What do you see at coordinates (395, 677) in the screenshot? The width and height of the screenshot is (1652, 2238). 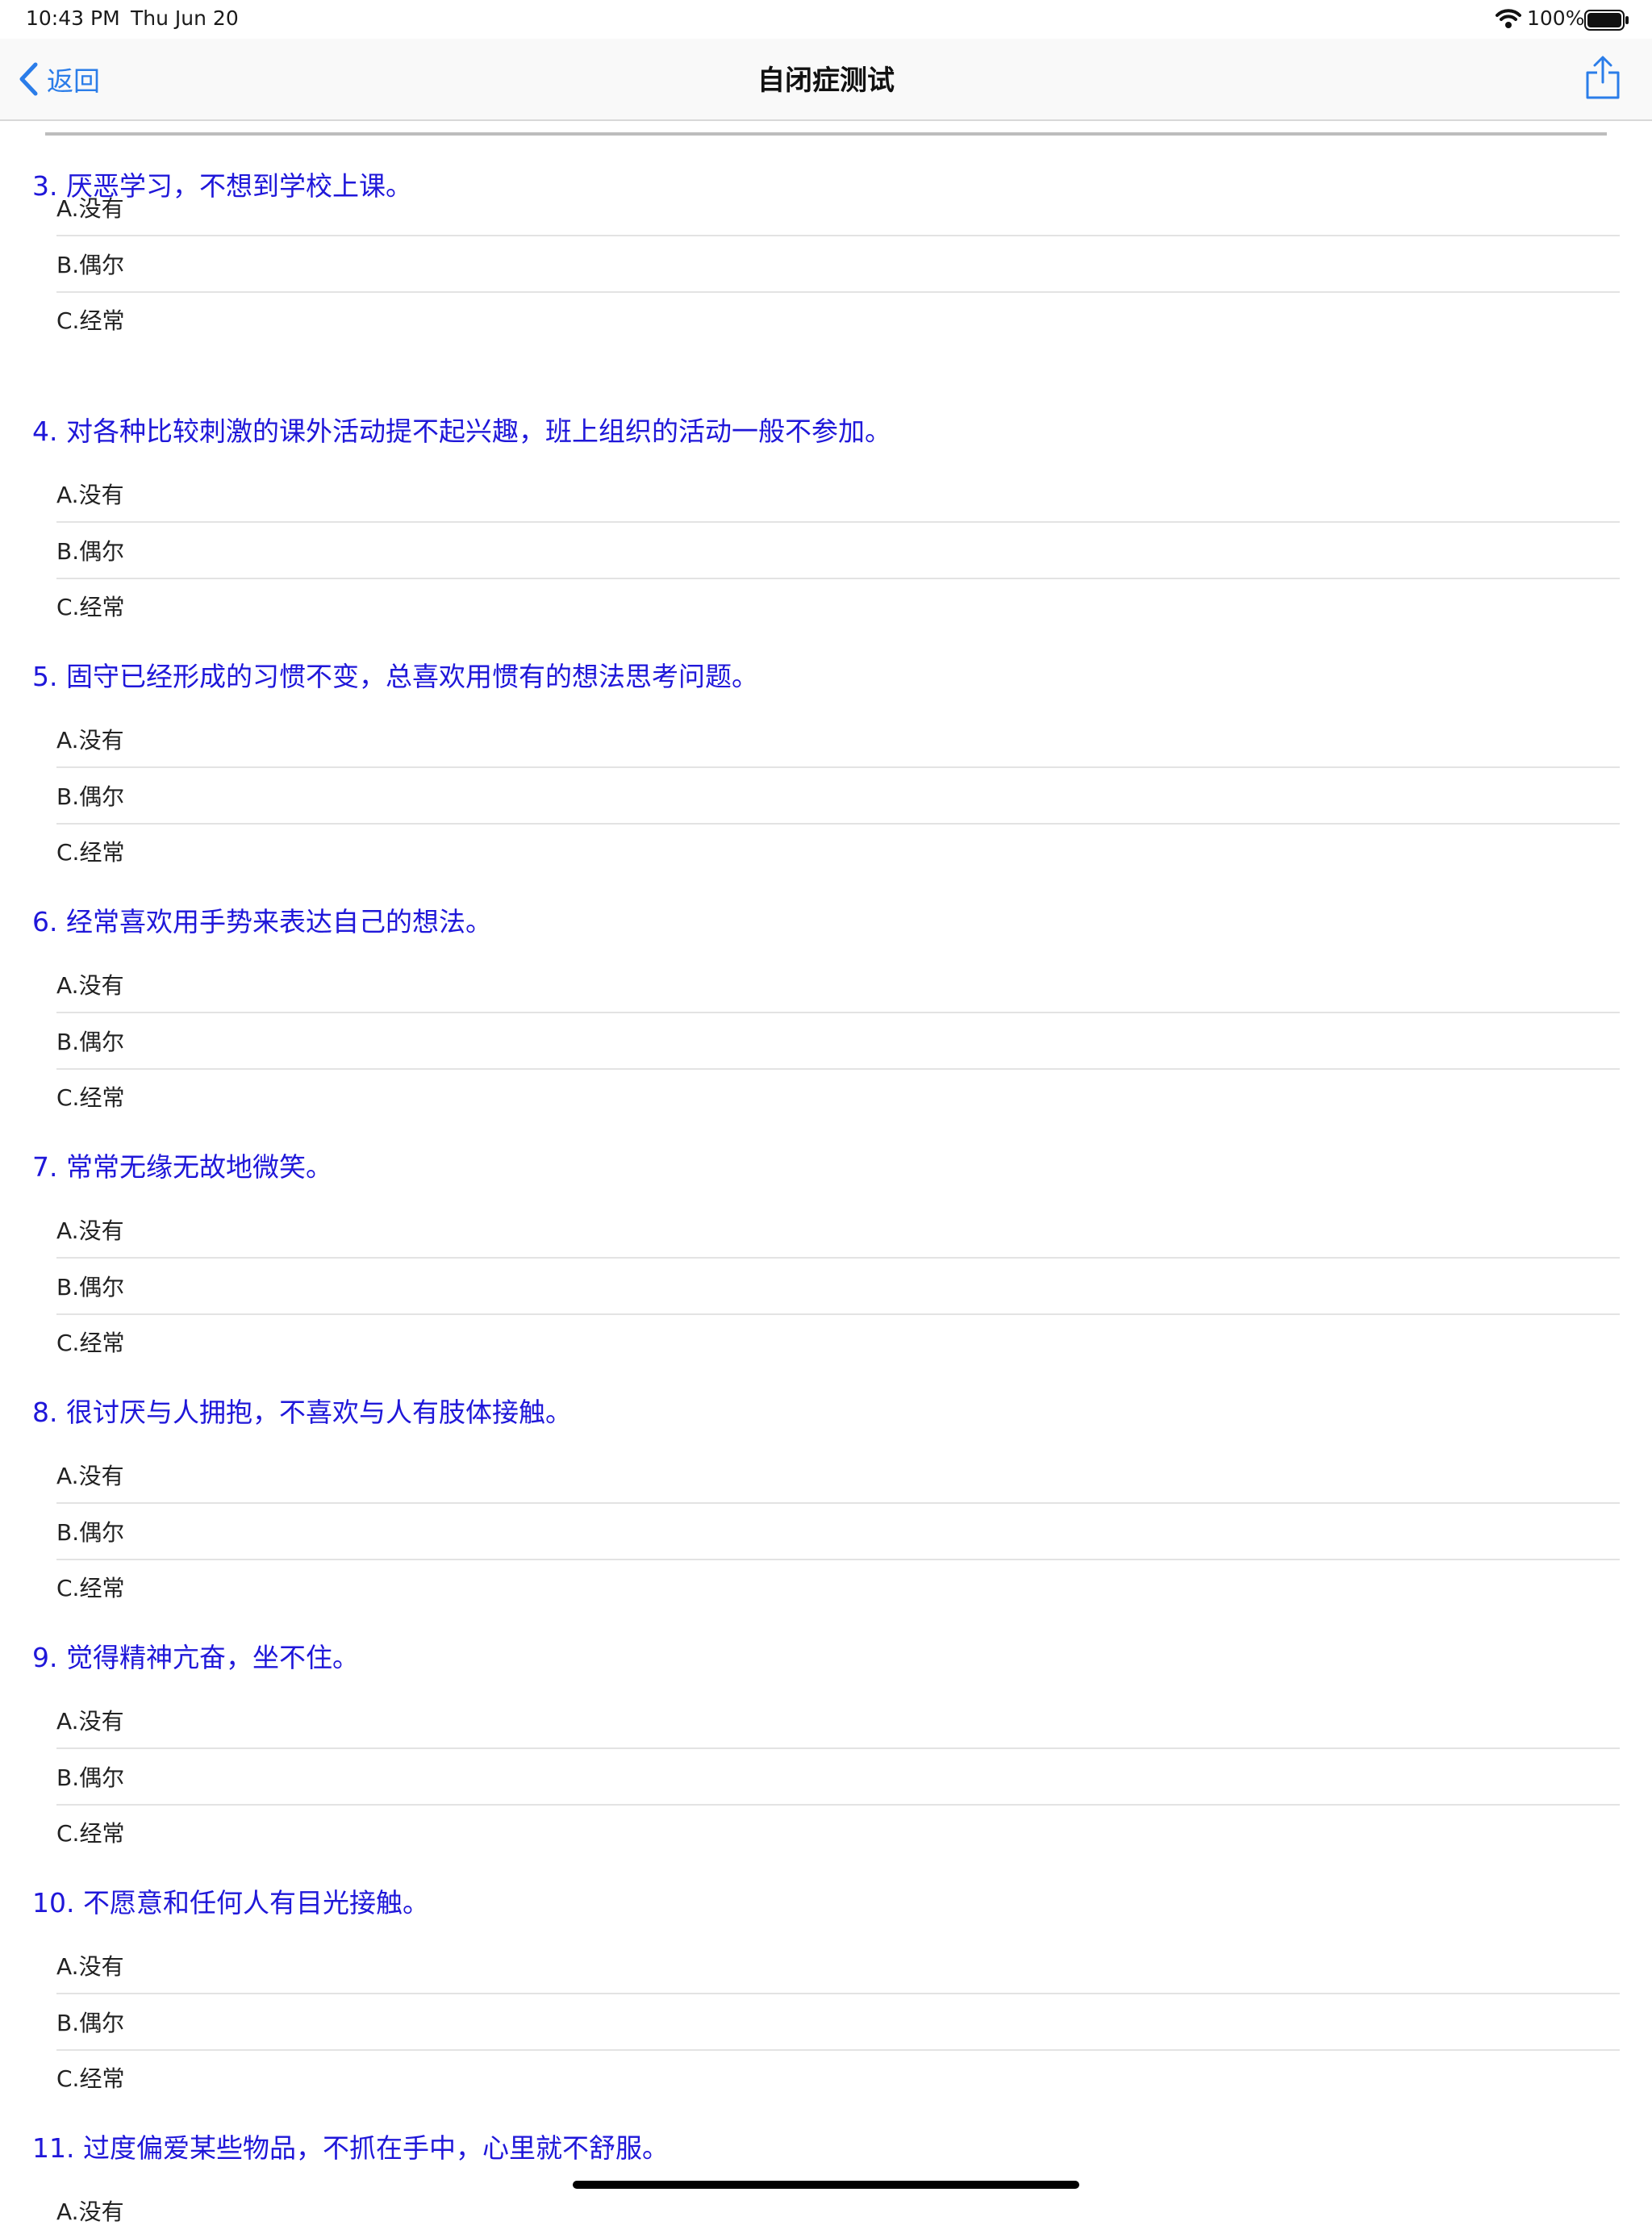 I see `question-text: 5. 固守已经形成的习惯不变，总喜欢用惯有的想法思考问题。` at bounding box center [395, 677].